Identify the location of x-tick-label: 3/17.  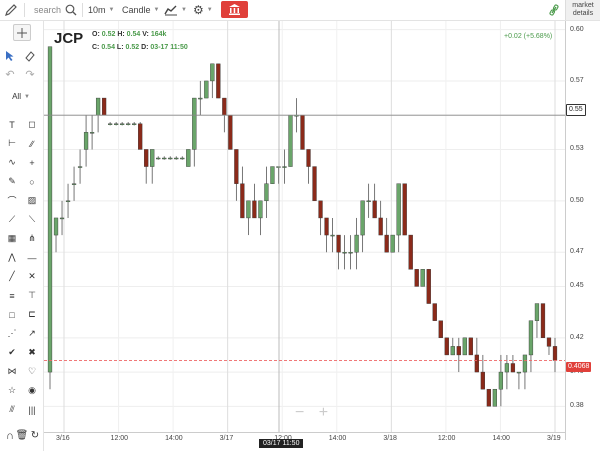
(226, 438).